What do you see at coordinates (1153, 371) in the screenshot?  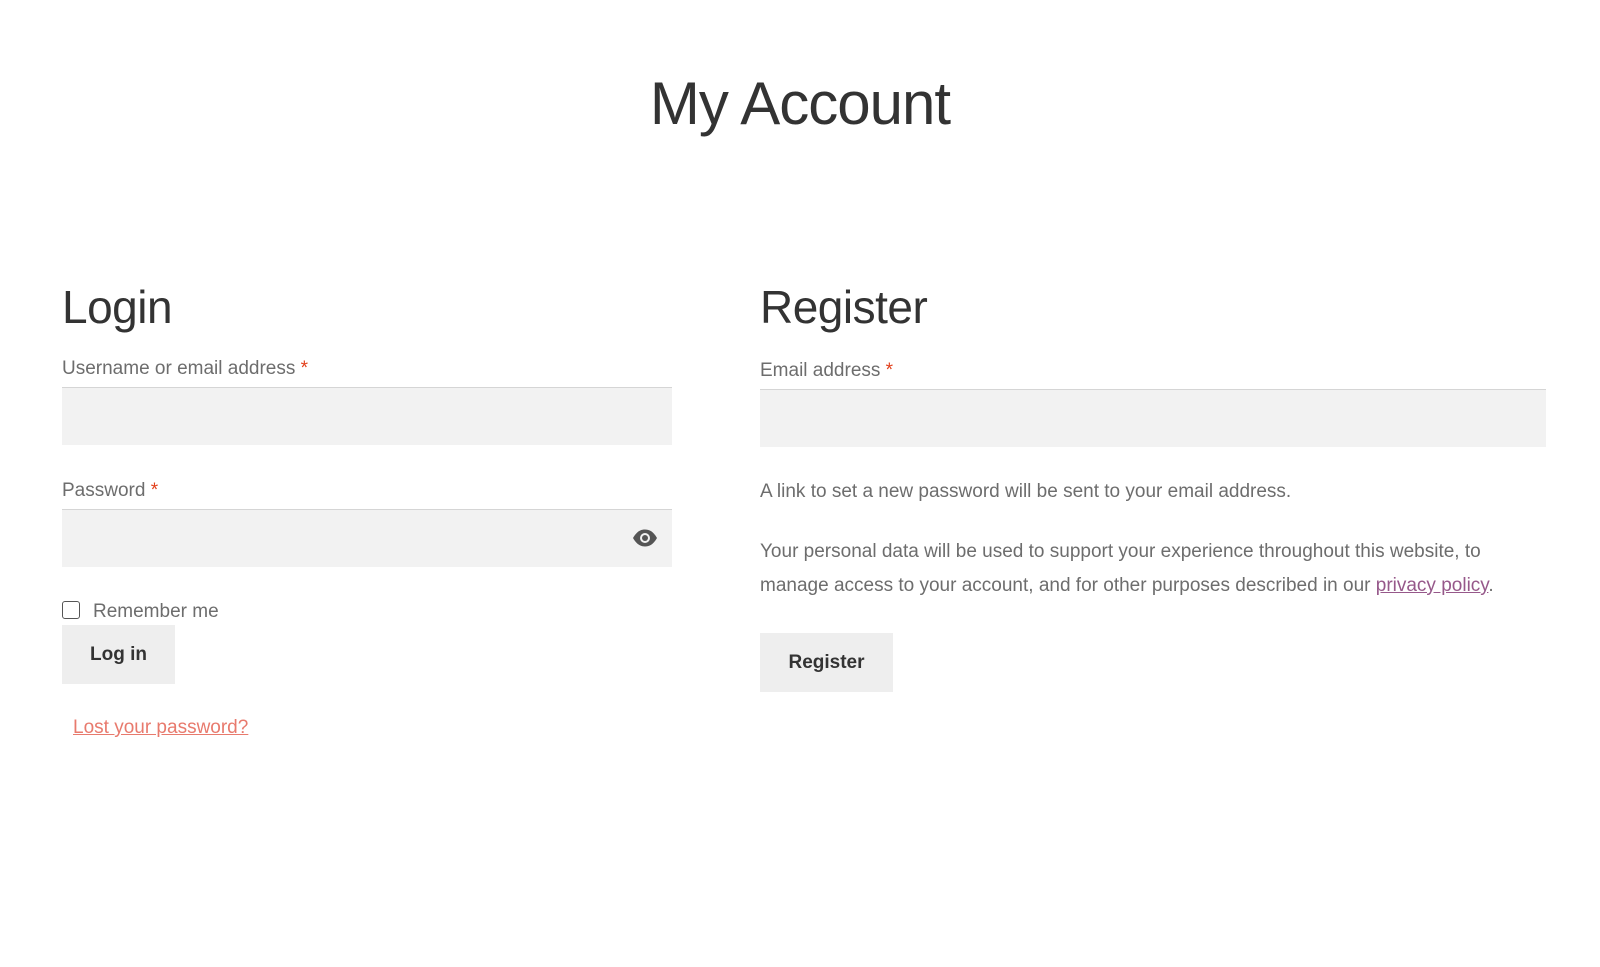 I see `email-label: Email address *` at bounding box center [1153, 371].